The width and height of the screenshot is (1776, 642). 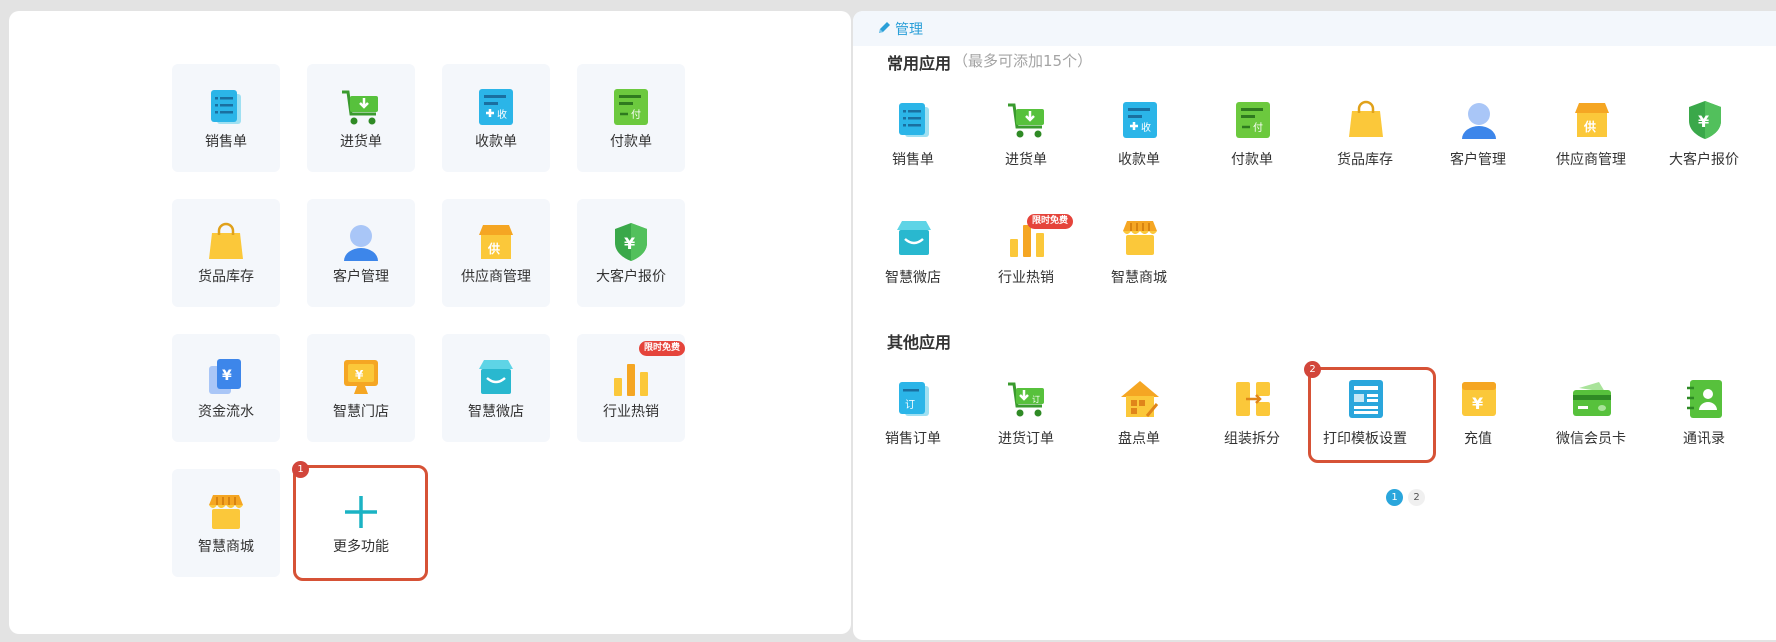 I want to click on step-1-highlight, so click(x=360, y=523).